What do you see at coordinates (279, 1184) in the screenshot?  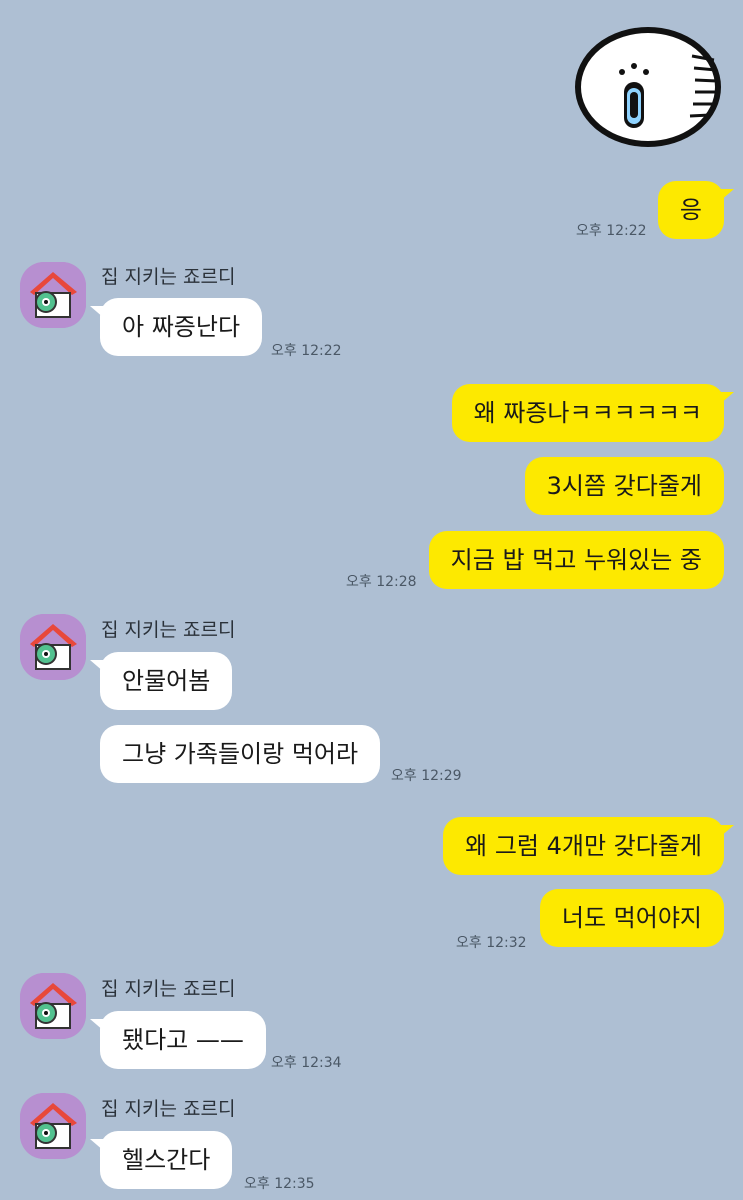 I see `message-time: 오후 12:35` at bounding box center [279, 1184].